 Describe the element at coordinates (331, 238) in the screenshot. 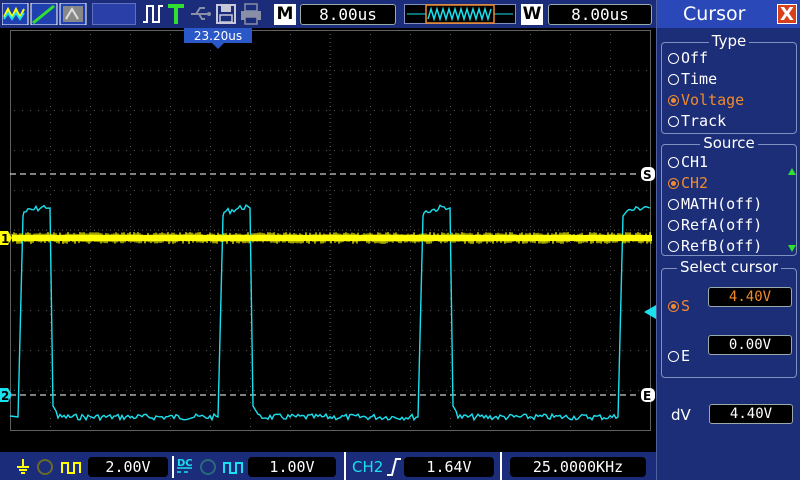

I see `ch1-noise` at that location.